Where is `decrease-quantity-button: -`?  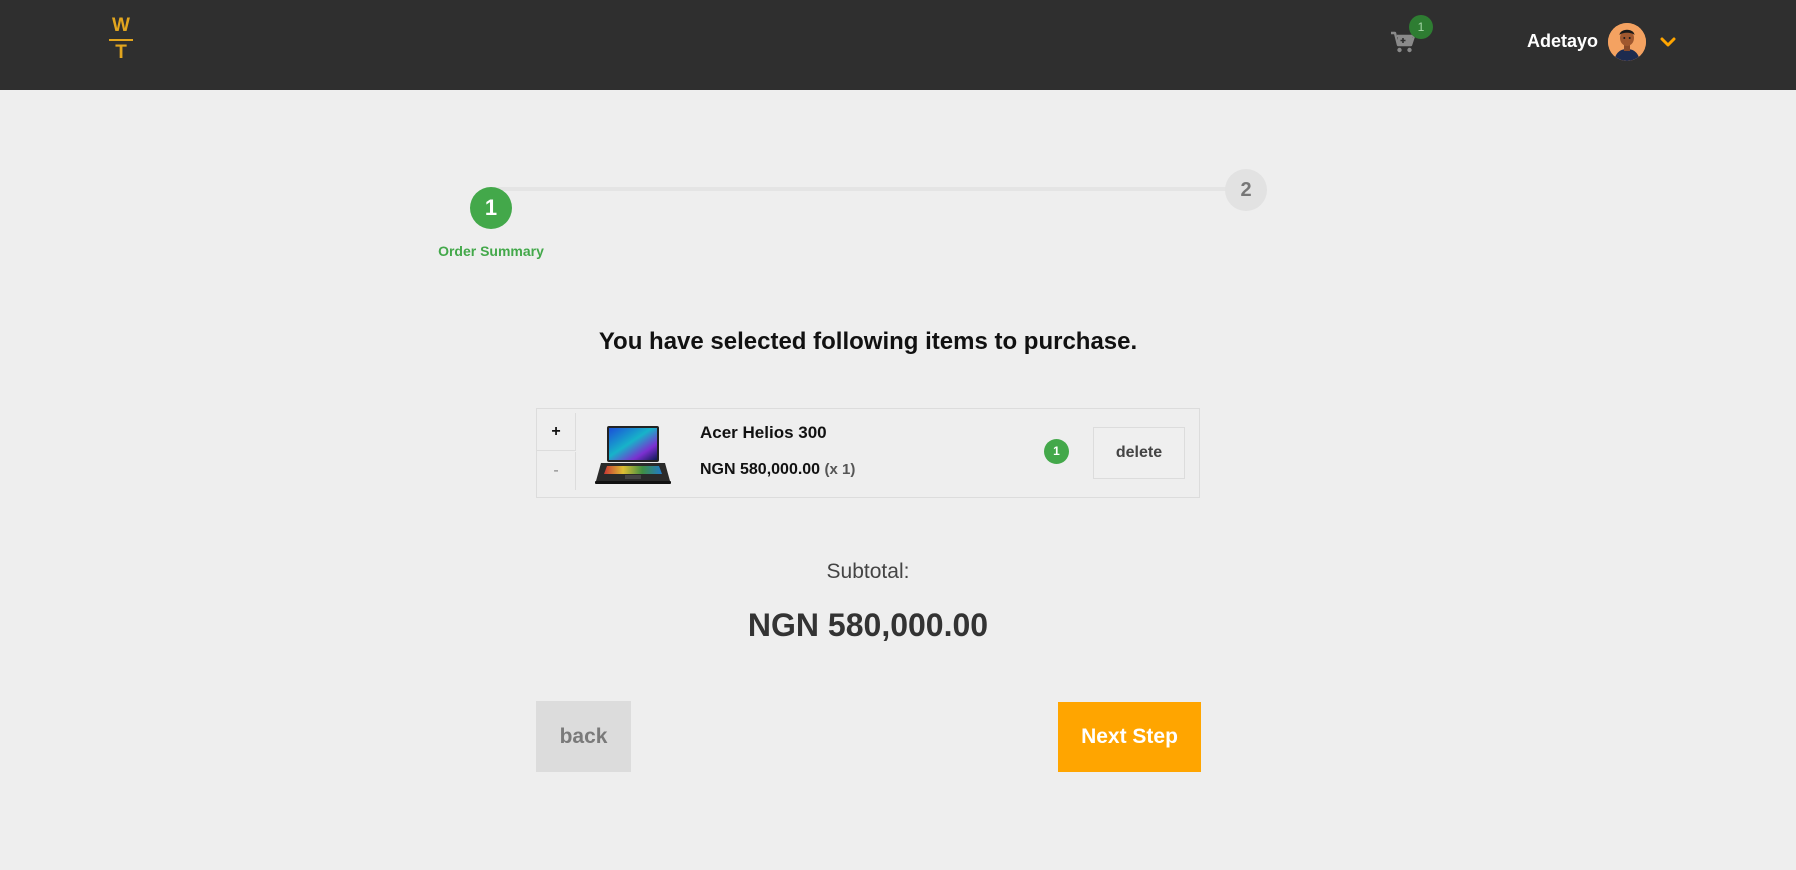 decrease-quantity-button: - is located at coordinates (556, 471).